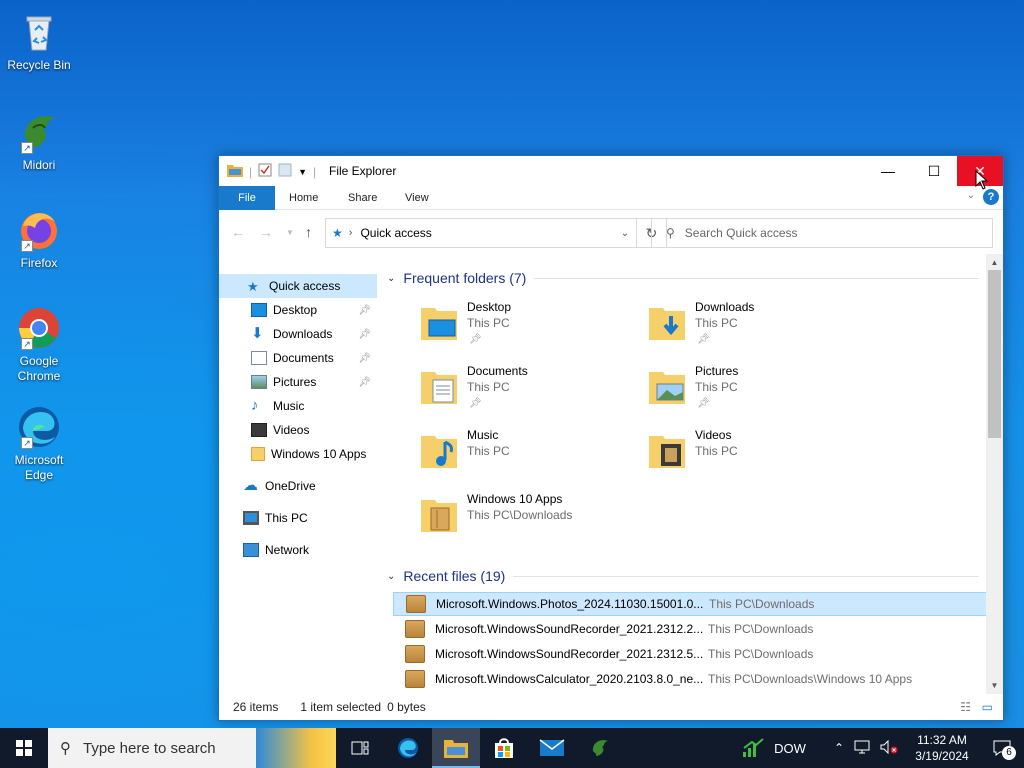  I want to click on task-view-icon, so click(360, 748).